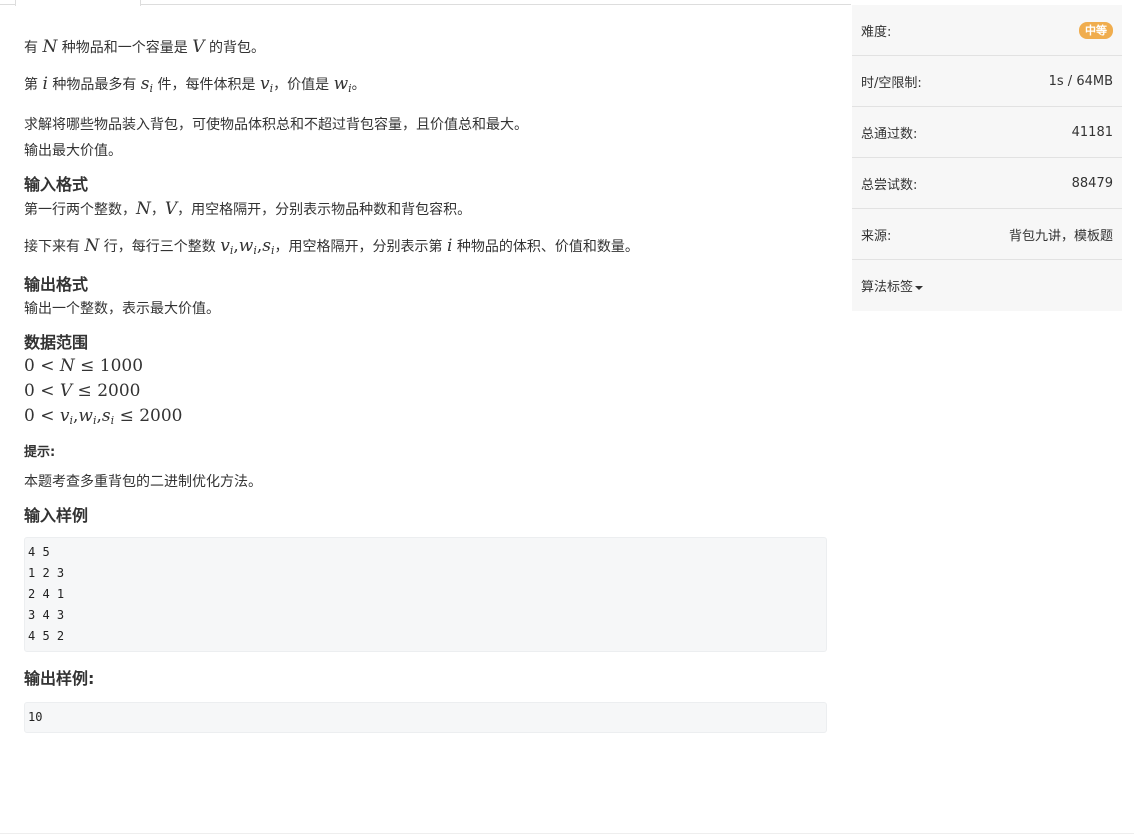  I want to click on problem-line-4: 输出最大价值。, so click(73, 151).